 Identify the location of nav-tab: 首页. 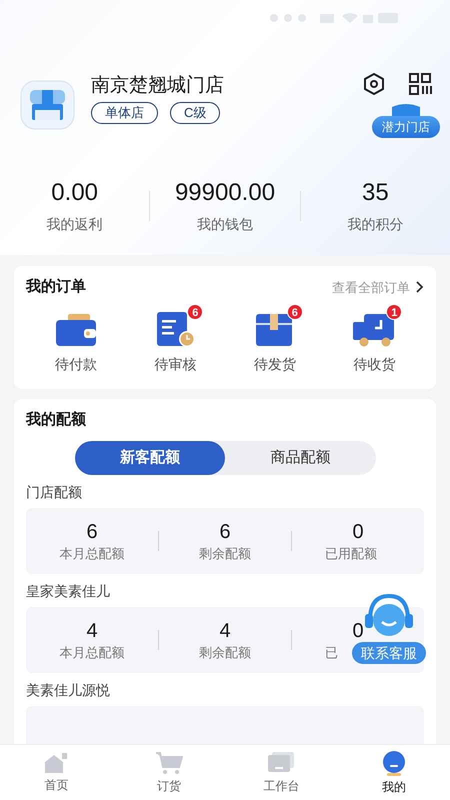
(56, 772).